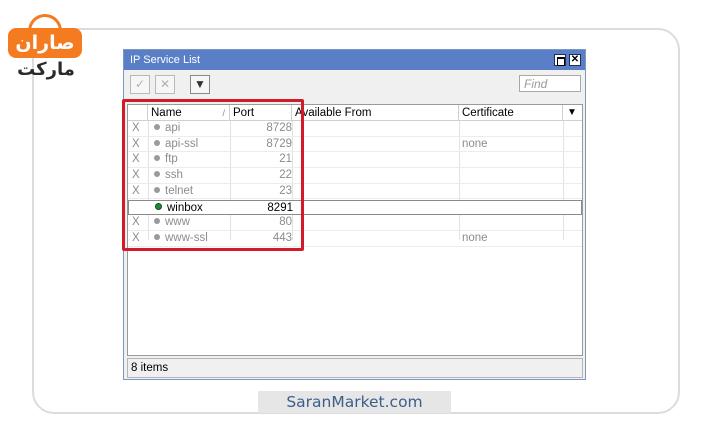 This screenshot has height=442, width=710. Describe the element at coordinates (200, 84) in the screenshot. I see `filter-button: ▼` at that location.